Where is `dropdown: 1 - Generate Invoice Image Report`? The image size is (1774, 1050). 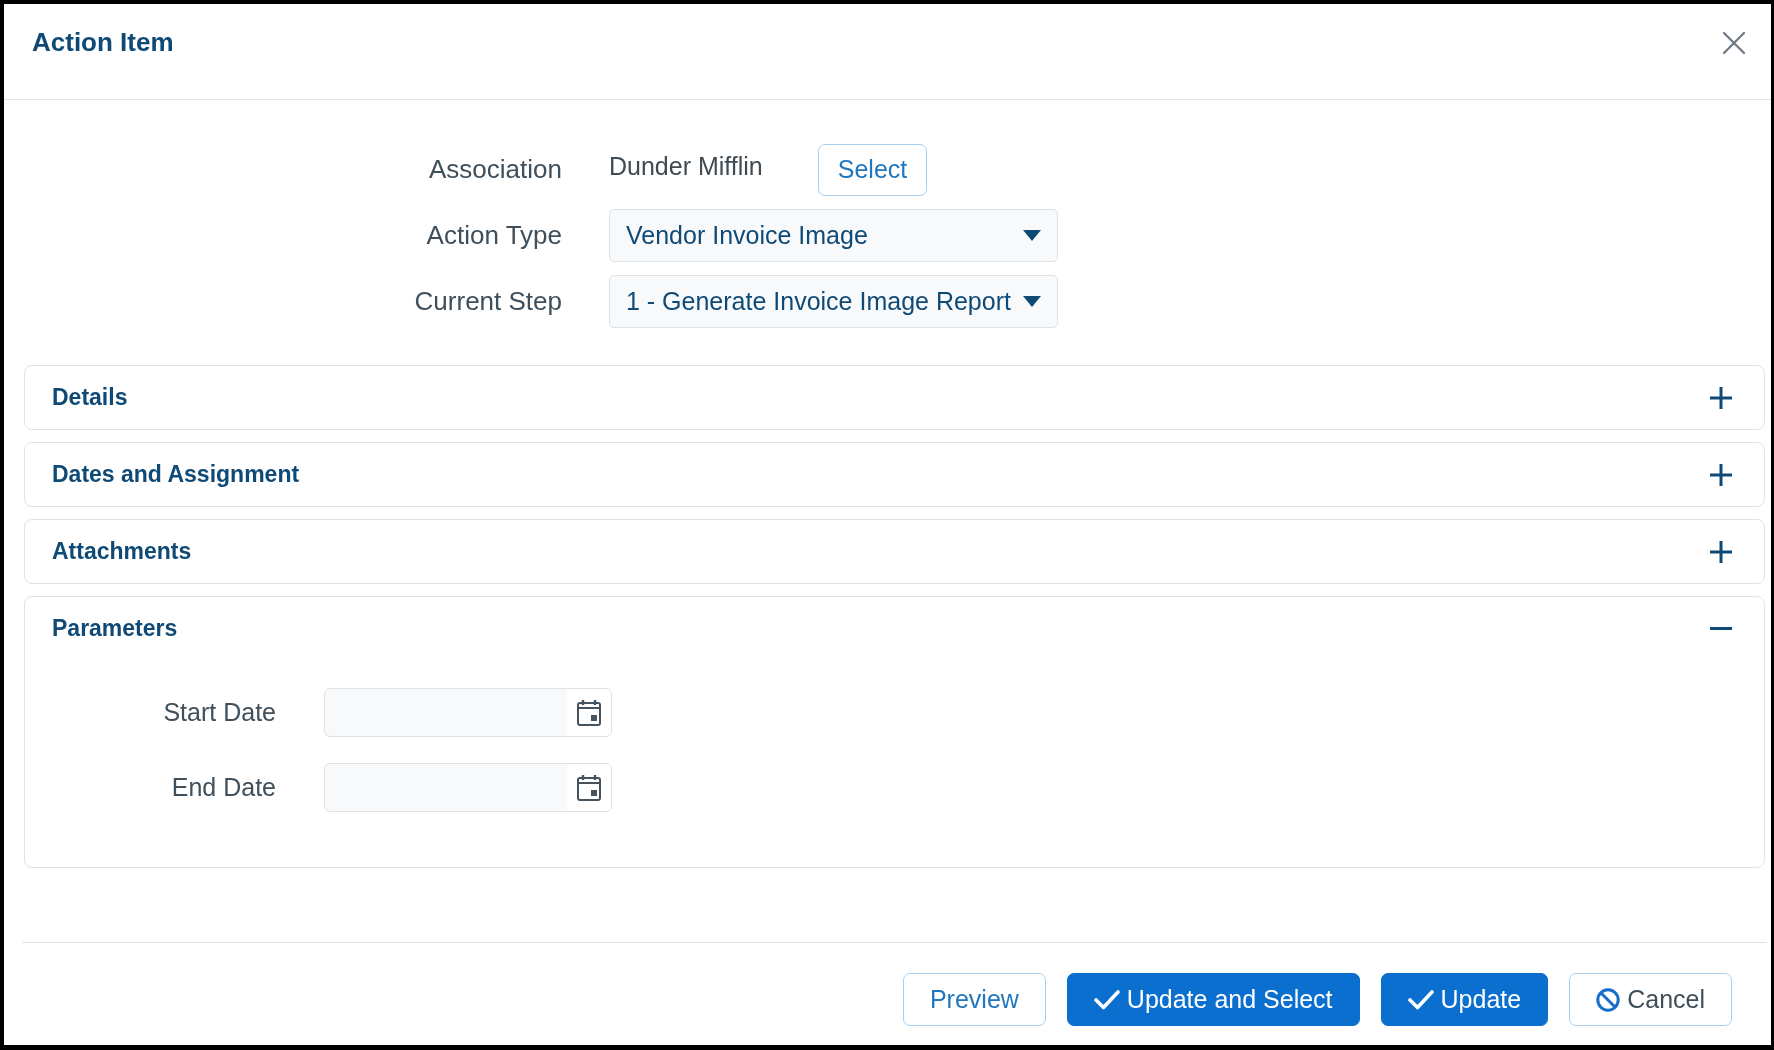
dropdown: 1 - Generate Invoice Image Report is located at coordinates (833, 301).